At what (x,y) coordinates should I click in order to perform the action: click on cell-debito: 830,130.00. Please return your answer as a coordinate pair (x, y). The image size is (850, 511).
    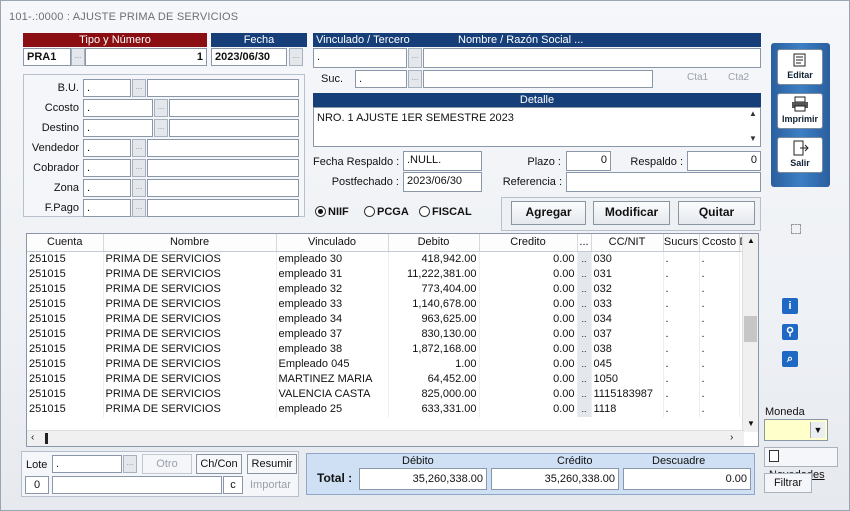
    Looking at the image, I should click on (434, 334).